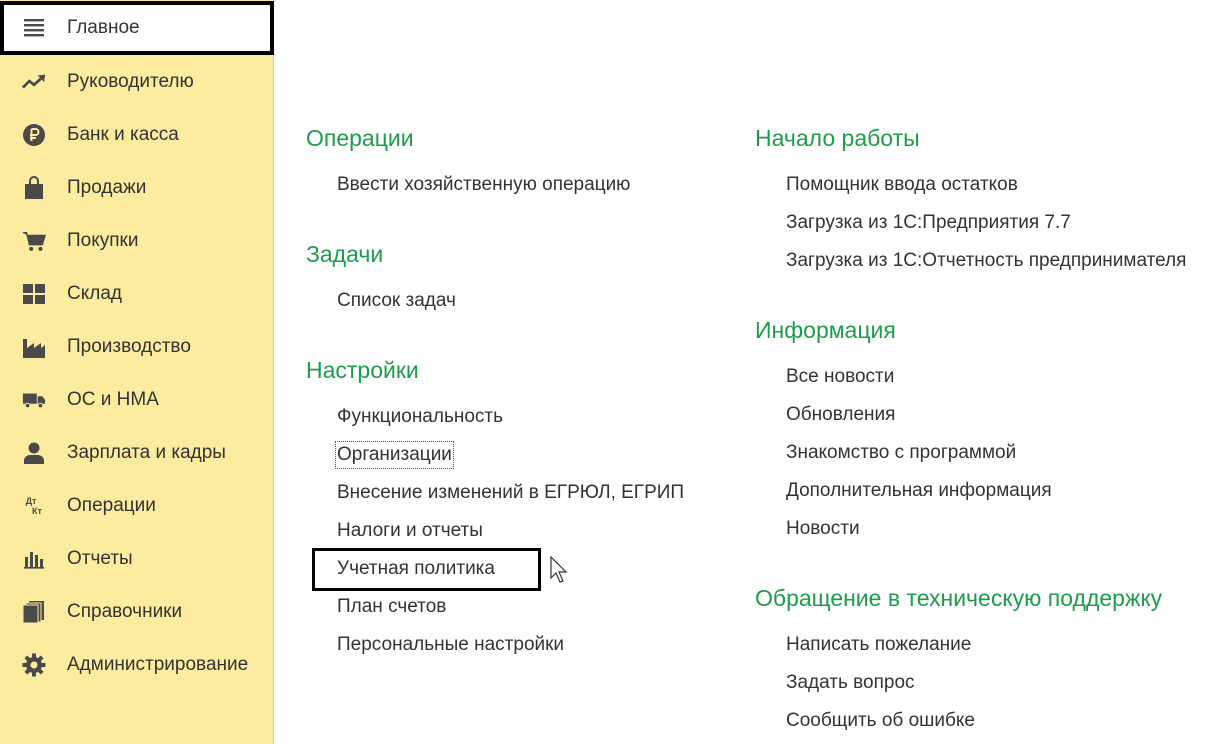 The height and width of the screenshot is (744, 1214). What do you see at coordinates (880, 721) in the screenshot?
I see `link-report-error: Сообщить об ошибке` at bounding box center [880, 721].